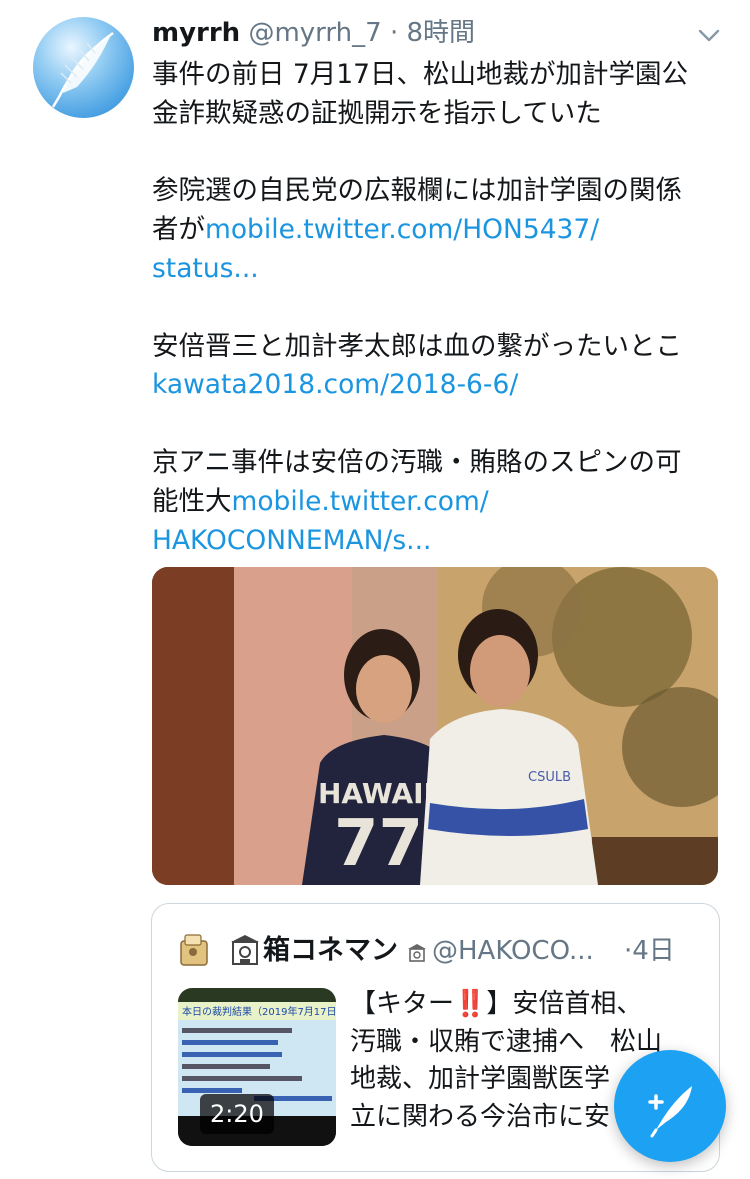  I want to click on author-handle: @myrrh_7, so click(314, 33).